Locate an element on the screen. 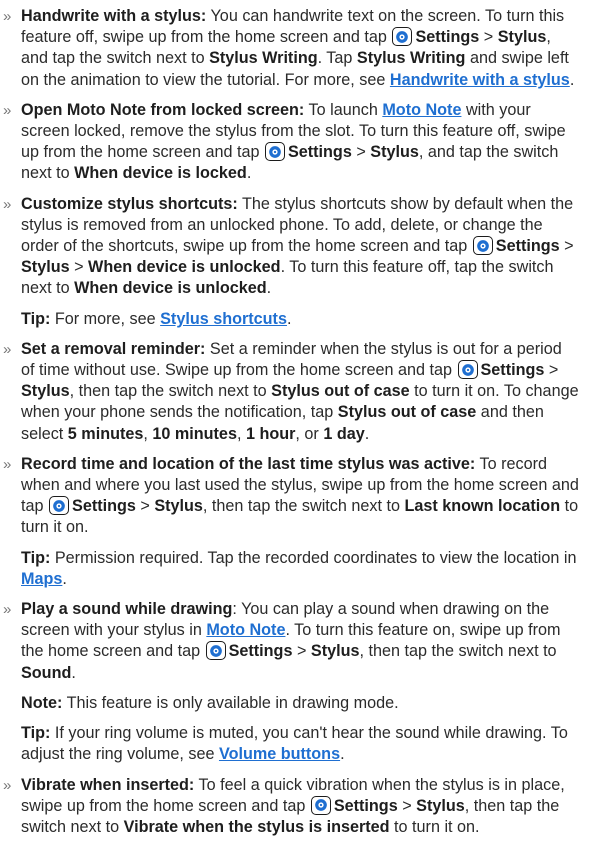 Image resolution: width=589 pixels, height=846 pixels. body-text: For more, see is located at coordinates (105, 318).